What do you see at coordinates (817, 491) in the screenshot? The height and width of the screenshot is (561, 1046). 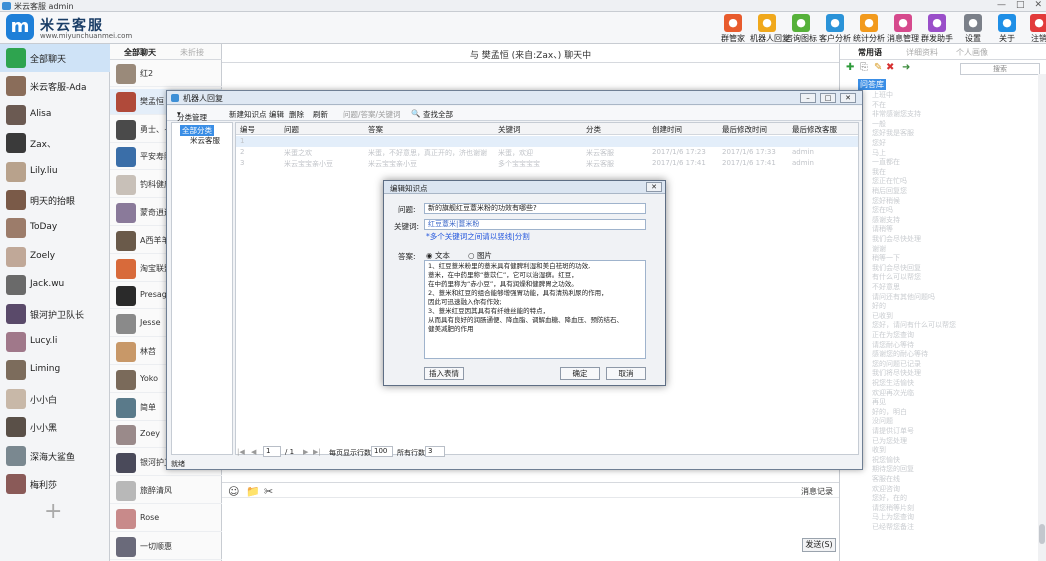 I see `message-record-link: 消息记录` at bounding box center [817, 491].